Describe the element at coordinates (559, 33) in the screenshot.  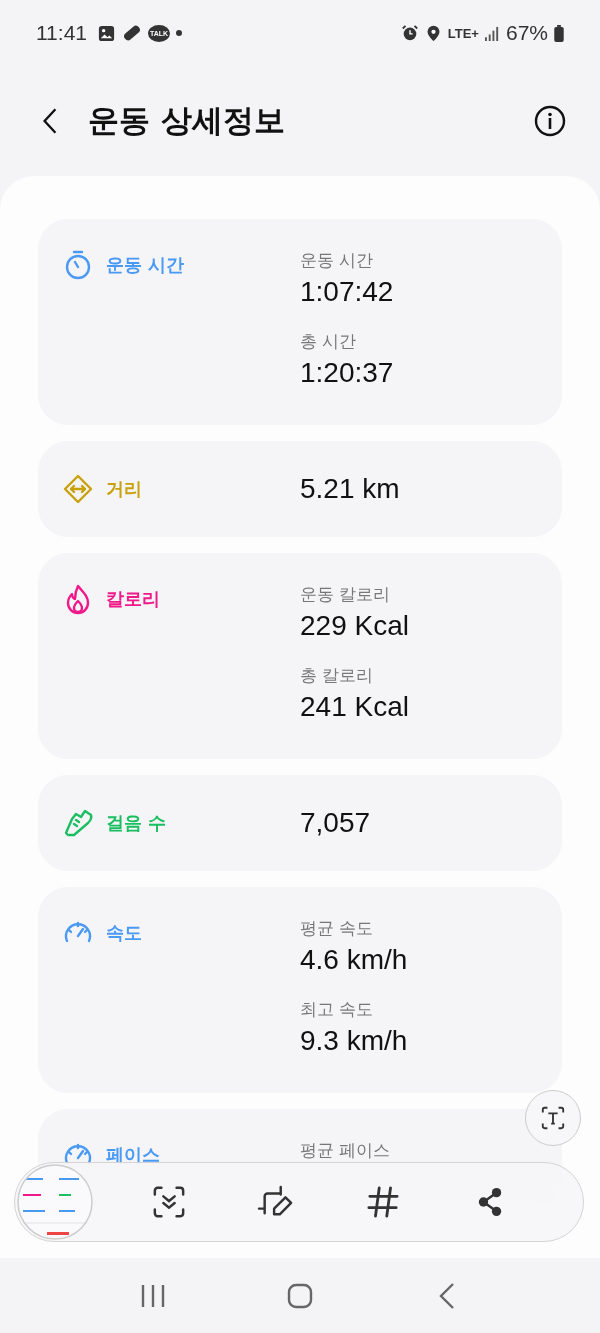
I see `battery-icon` at that location.